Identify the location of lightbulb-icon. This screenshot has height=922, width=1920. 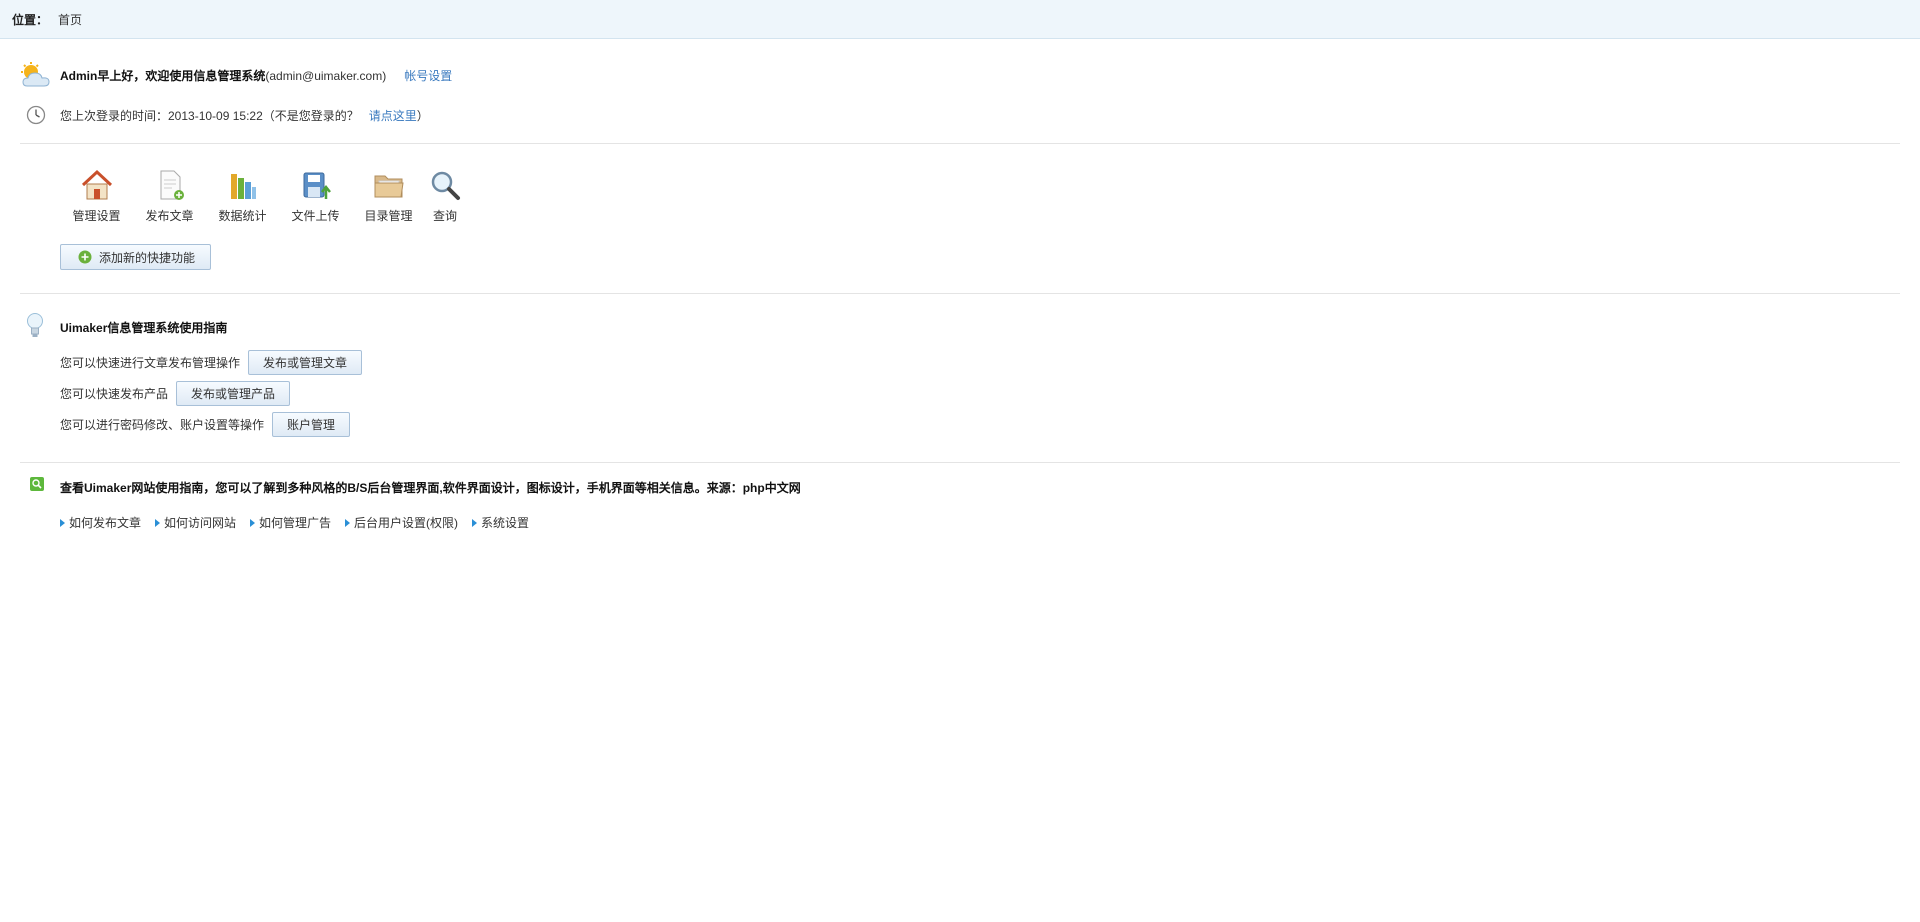
(35, 325).